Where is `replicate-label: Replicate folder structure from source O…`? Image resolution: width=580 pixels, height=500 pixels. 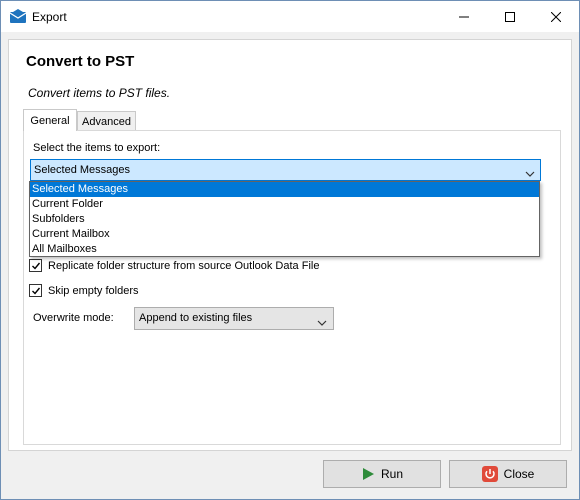 replicate-label: Replicate folder structure from source O… is located at coordinates (184, 265).